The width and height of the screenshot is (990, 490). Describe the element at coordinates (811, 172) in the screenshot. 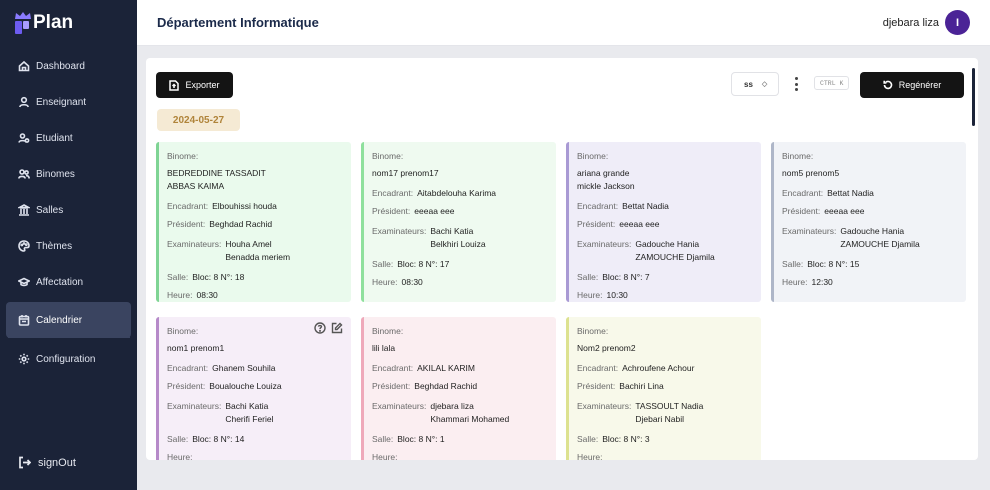

I see `binome-name: nom5 prenom5` at that location.